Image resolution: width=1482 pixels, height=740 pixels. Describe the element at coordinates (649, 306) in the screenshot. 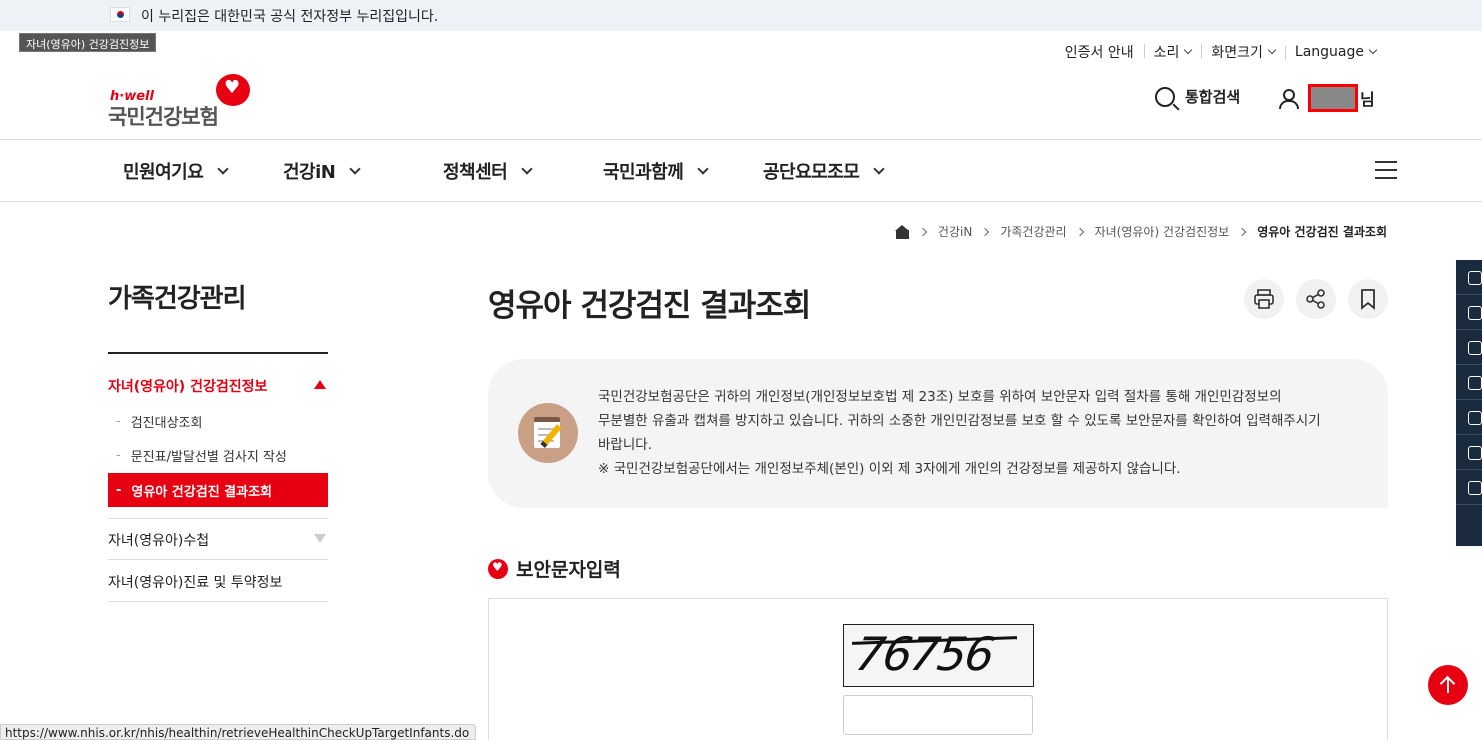

I see `page-title: 영유아 건강검진 결과조회` at that location.